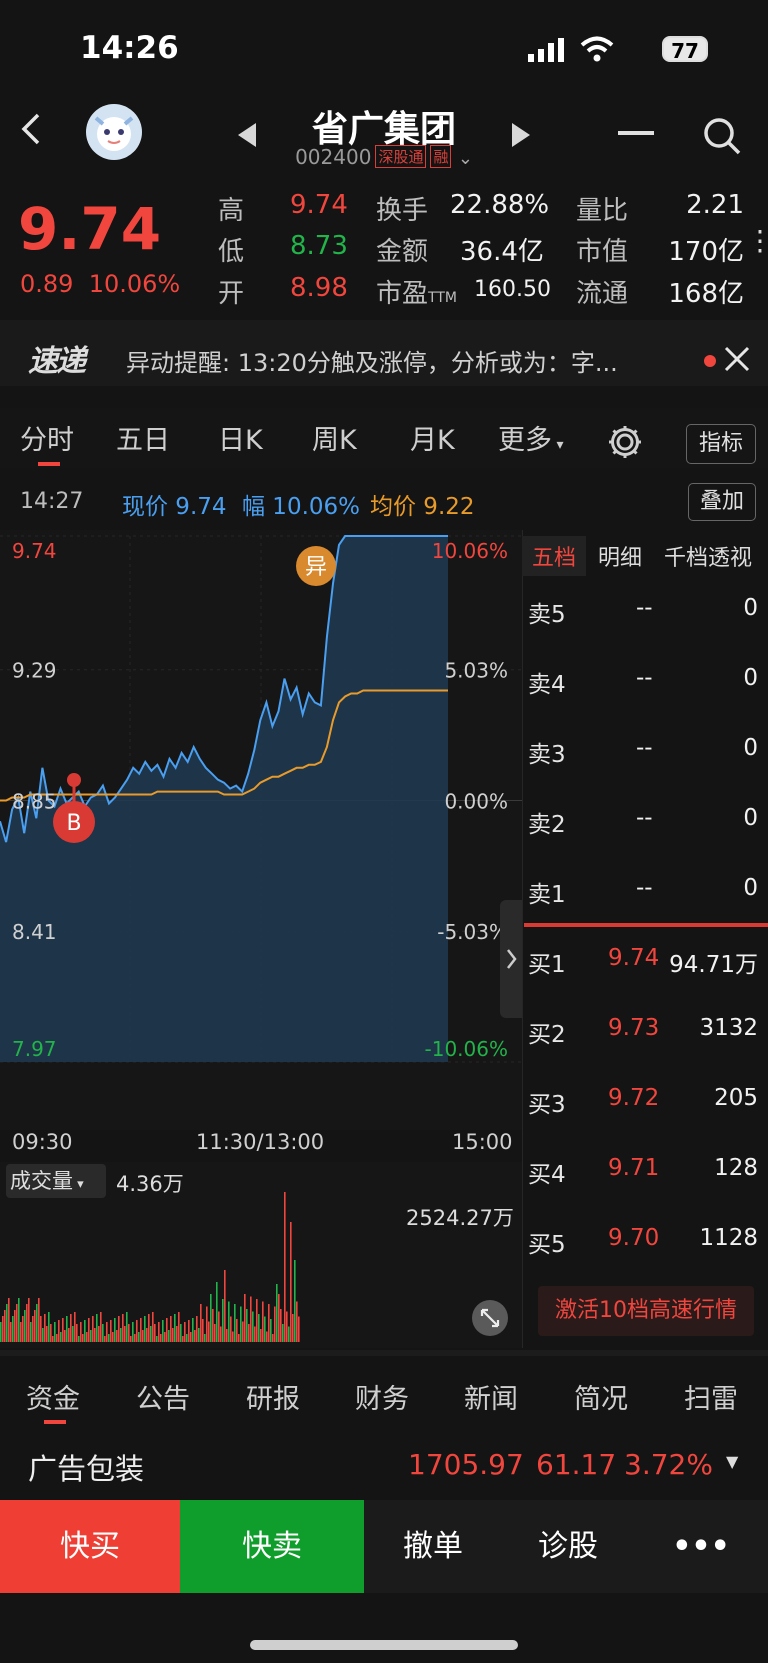  Describe the element at coordinates (319, 288) in the screenshot. I see `value-open: 8.98` at that location.